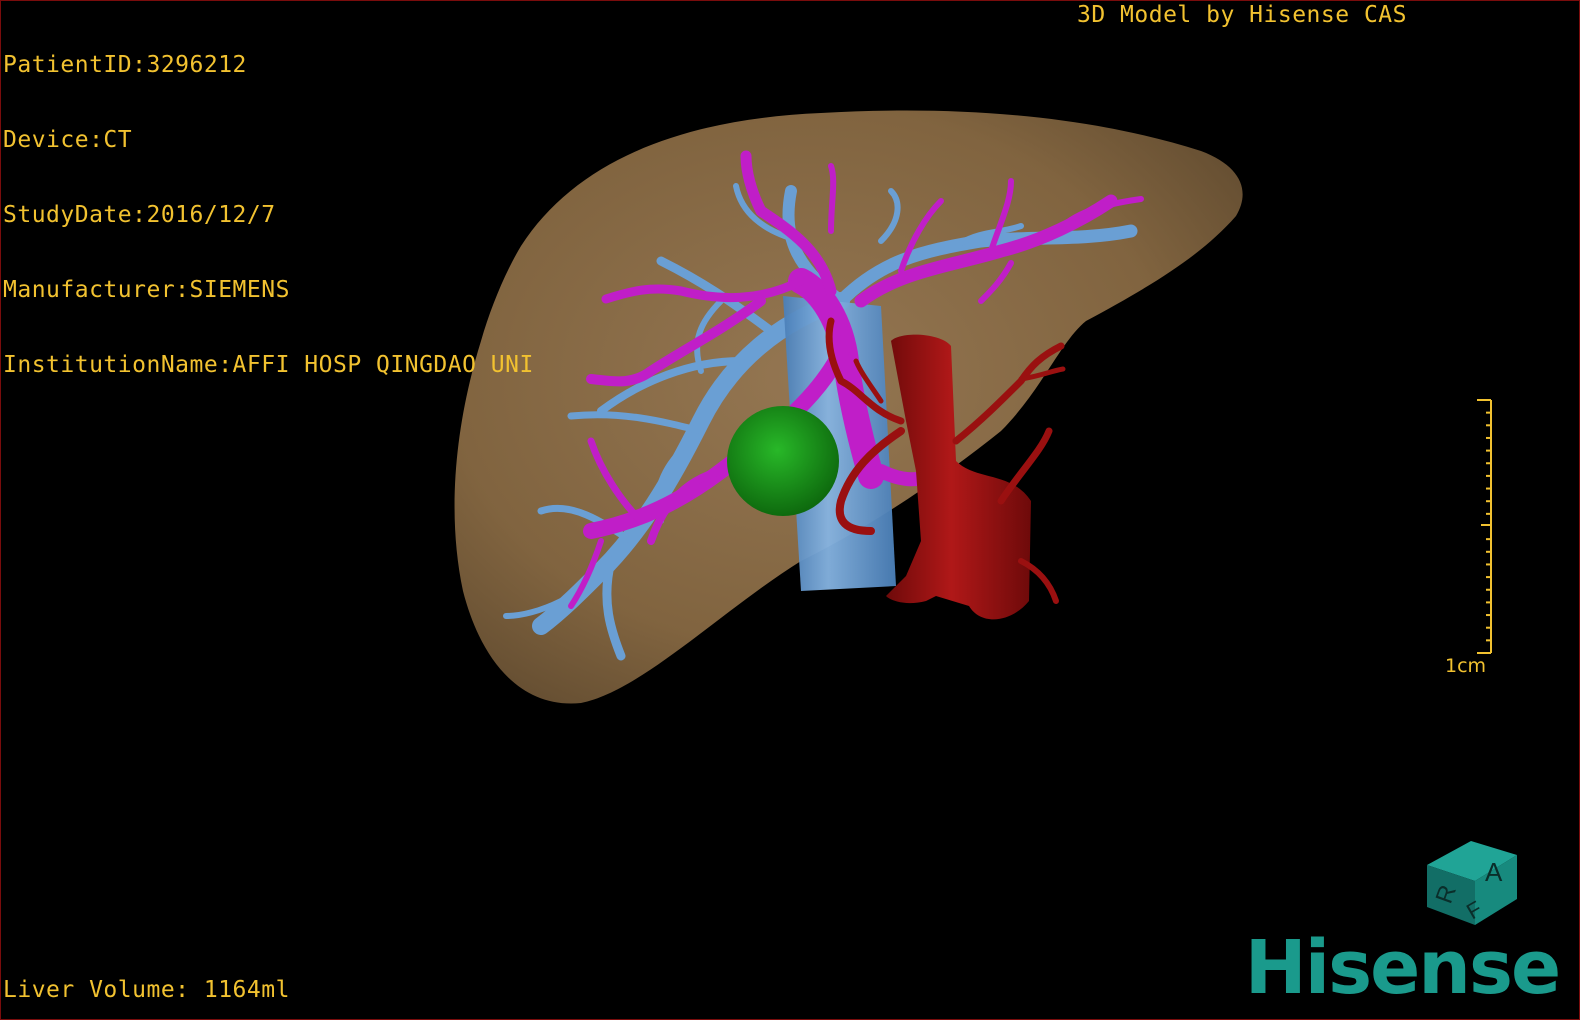  I want to click on liver-volume: Liver Volume: 1164ml, so click(146, 990).